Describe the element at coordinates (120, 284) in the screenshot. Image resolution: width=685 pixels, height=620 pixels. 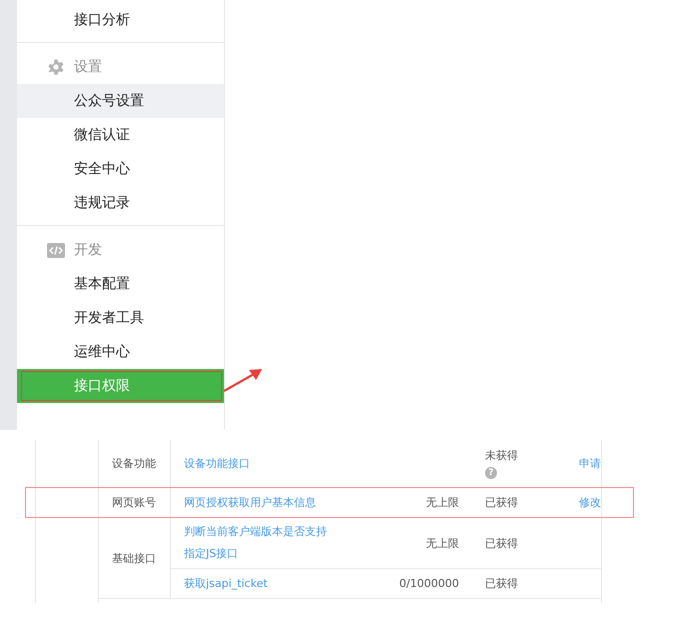
I see `sidebar-item: 基本配置` at that location.